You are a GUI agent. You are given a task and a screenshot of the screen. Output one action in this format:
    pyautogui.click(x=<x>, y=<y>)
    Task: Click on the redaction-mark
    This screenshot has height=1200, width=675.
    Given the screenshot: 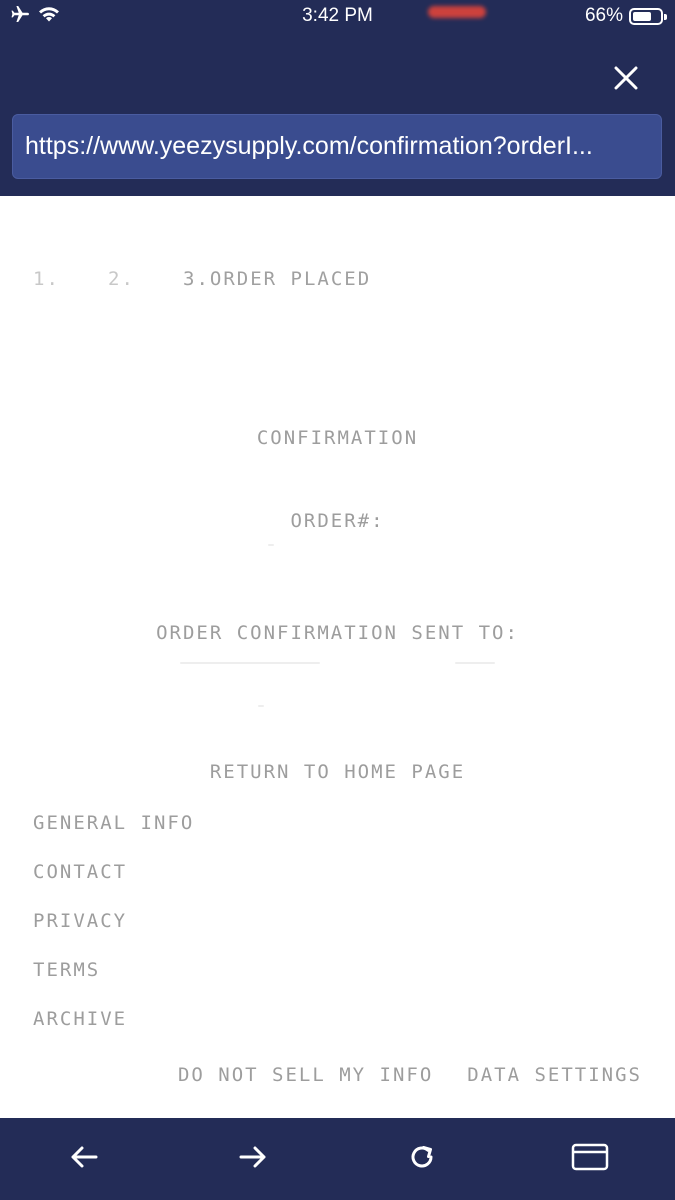 What is the action you would take?
    pyautogui.click(x=457, y=12)
    